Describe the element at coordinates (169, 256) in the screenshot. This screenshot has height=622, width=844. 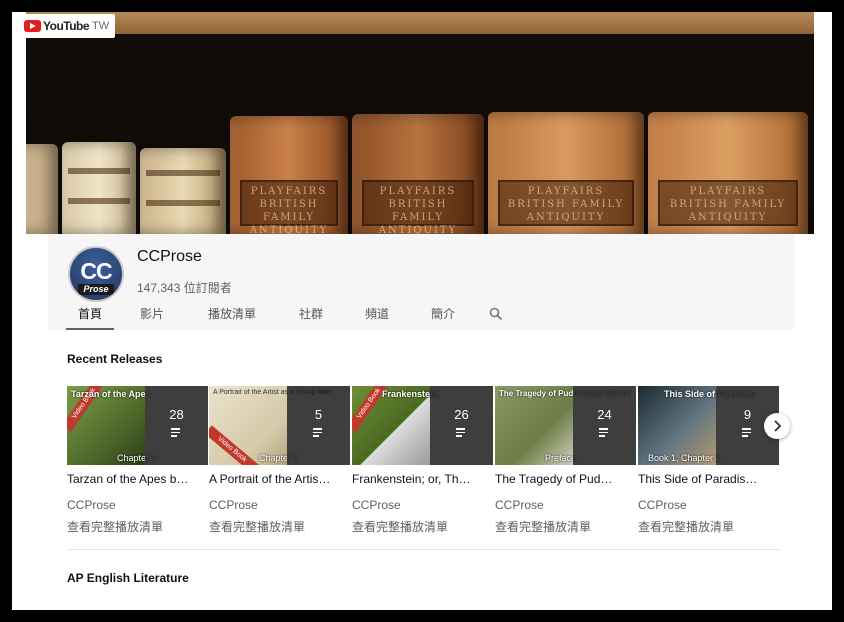
I see `channel-name: CCProse` at that location.